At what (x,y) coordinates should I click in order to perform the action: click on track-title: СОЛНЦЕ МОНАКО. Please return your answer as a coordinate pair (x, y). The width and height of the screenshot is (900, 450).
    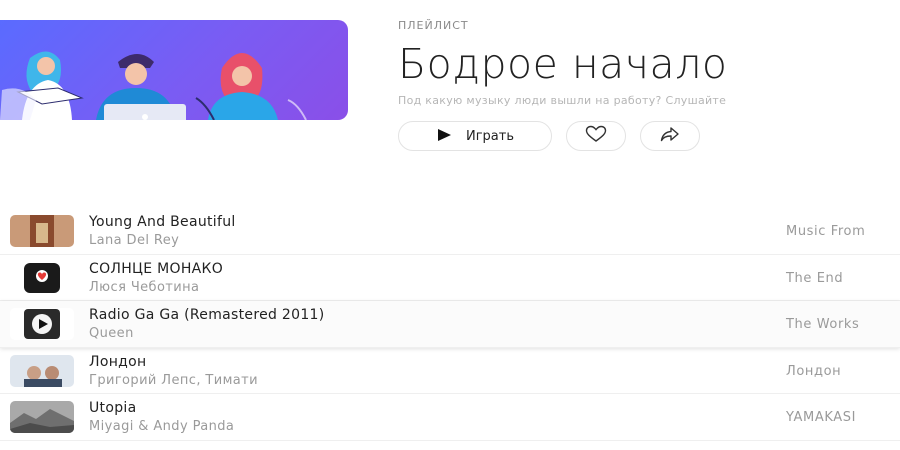
    Looking at the image, I should click on (156, 268).